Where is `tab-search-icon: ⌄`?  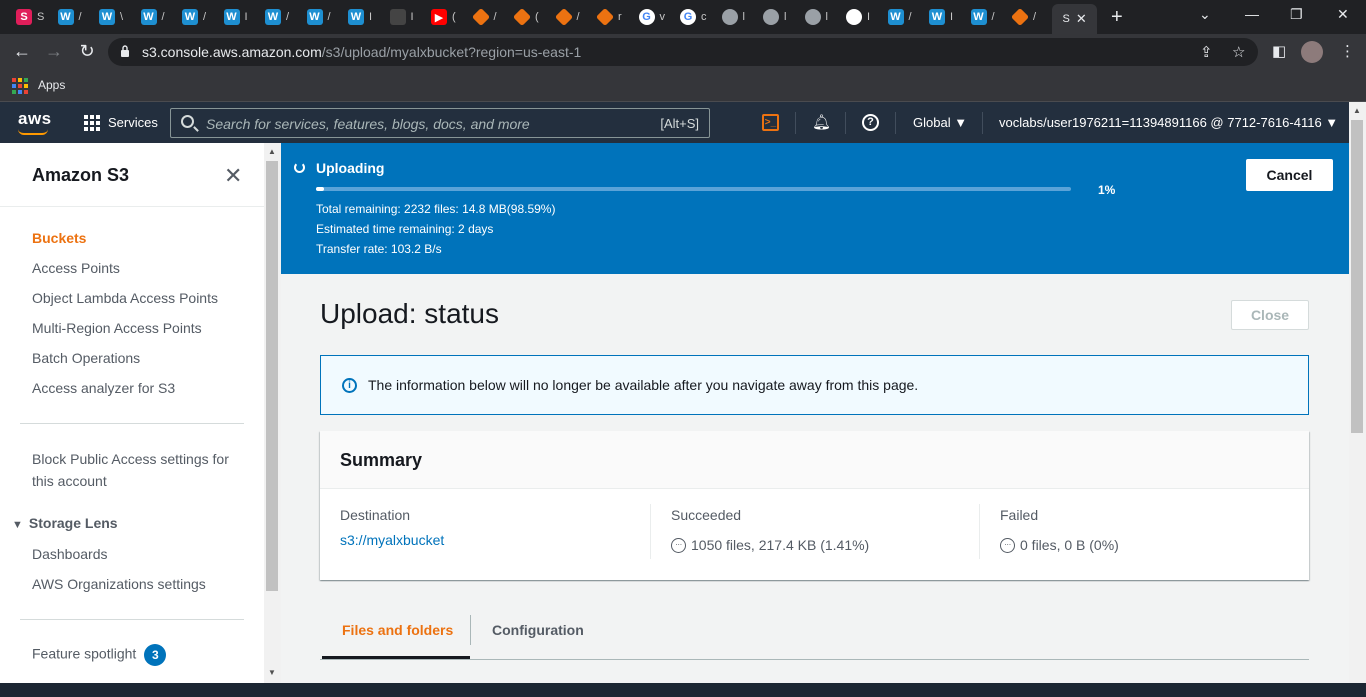
tab-search-icon: ⌄ is located at coordinates (1205, 14).